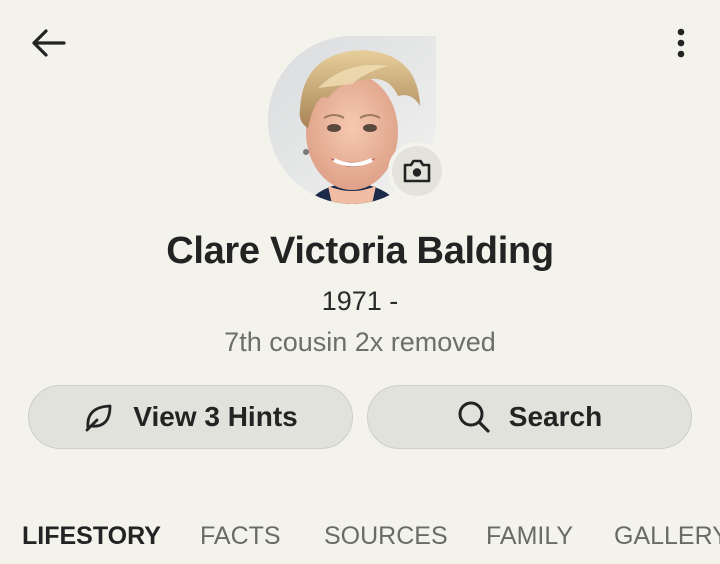  I want to click on leaf-icon, so click(98, 418).